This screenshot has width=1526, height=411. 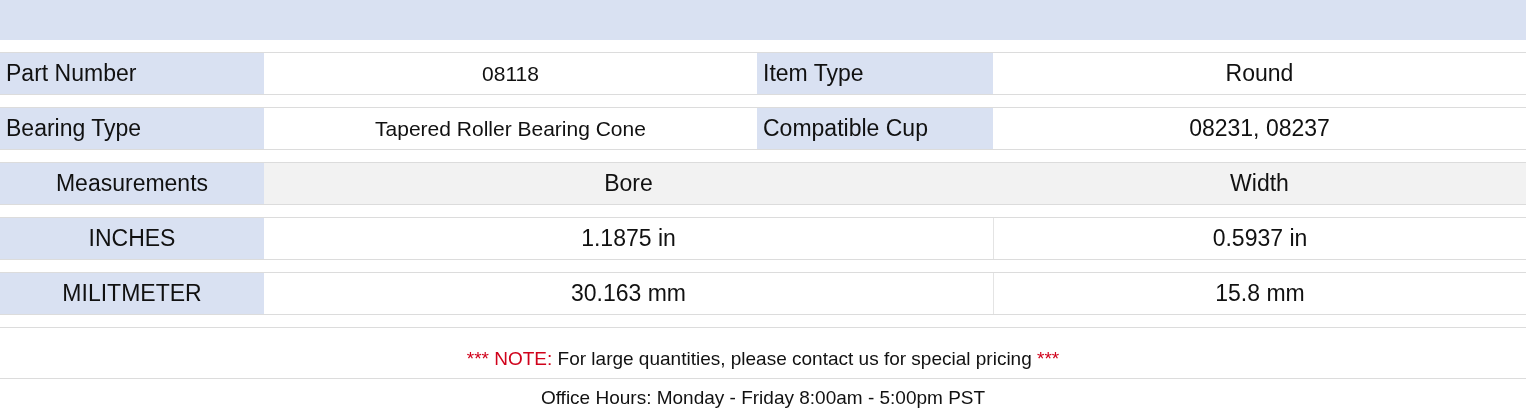 I want to click on measurements-label: Measurements, so click(x=132, y=183).